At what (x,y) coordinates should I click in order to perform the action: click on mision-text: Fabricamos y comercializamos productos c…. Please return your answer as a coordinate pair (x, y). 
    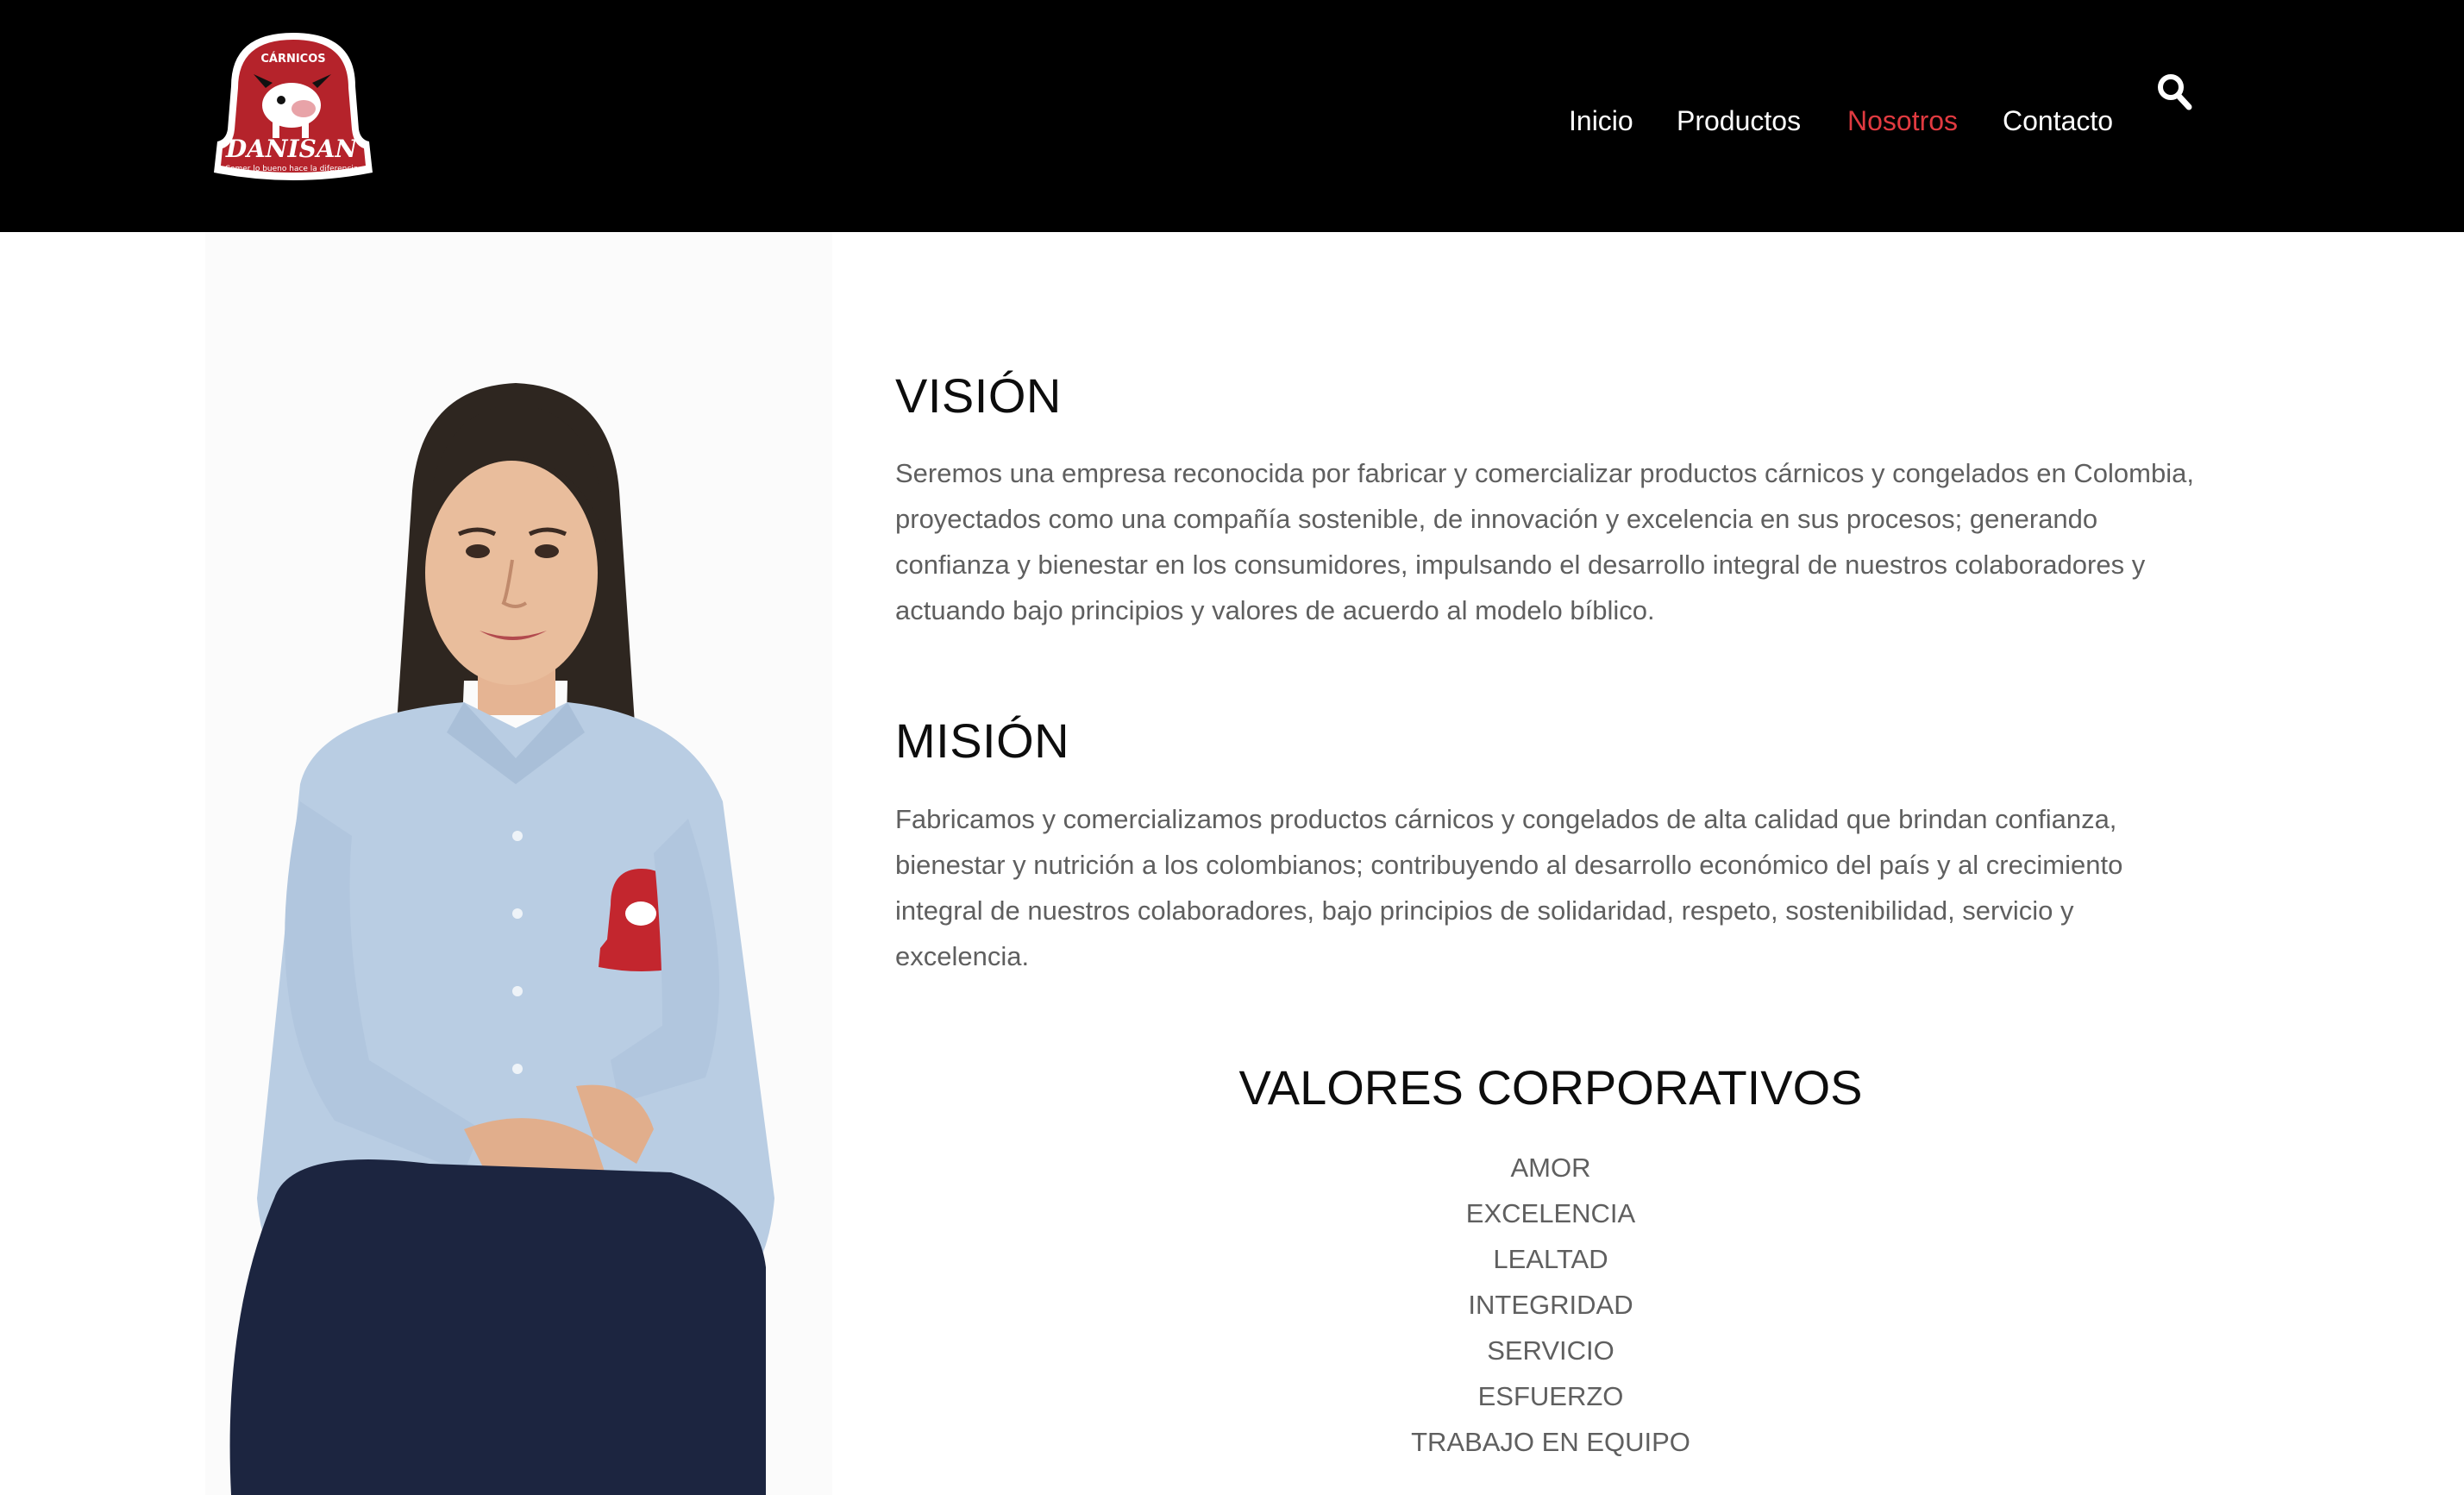
    Looking at the image, I should click on (1509, 888).